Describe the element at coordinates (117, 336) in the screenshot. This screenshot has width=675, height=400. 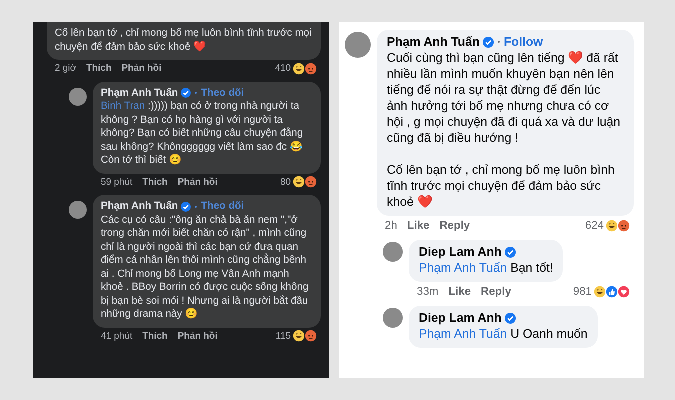
I see `comment-time: 41 phút` at that location.